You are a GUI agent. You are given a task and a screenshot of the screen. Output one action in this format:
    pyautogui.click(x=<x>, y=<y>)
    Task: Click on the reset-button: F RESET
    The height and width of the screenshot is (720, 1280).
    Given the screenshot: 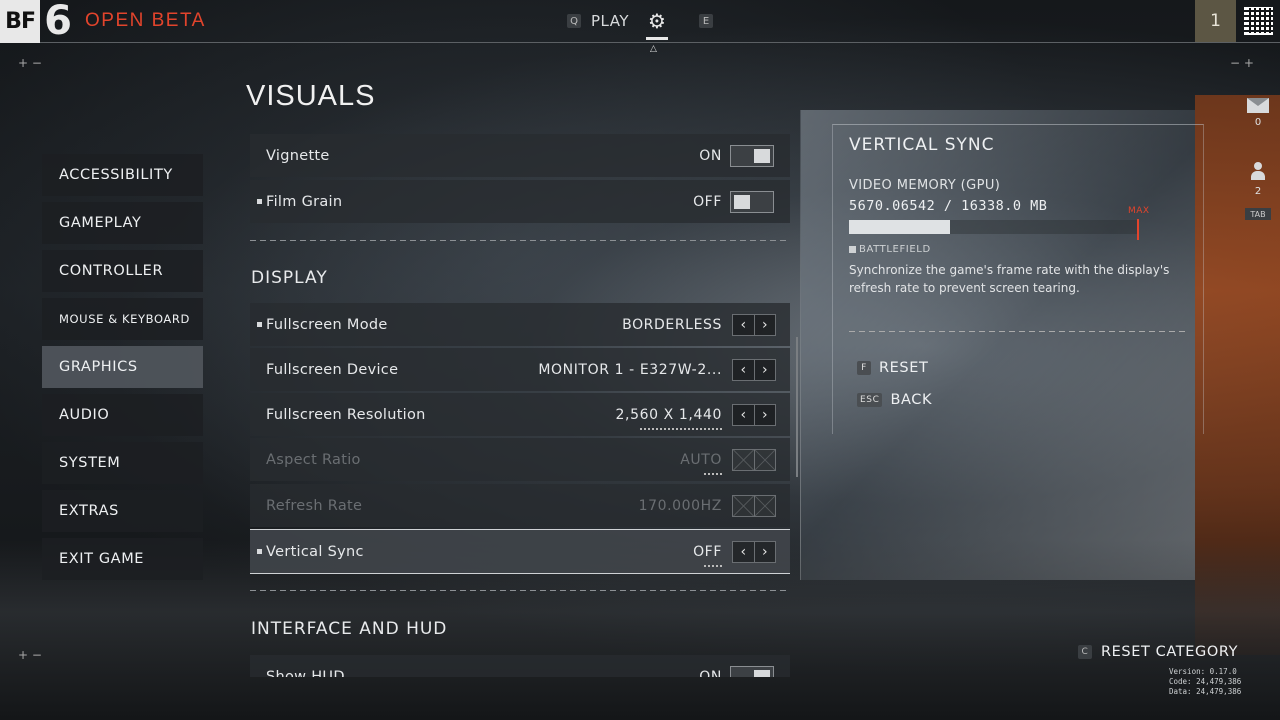 What is the action you would take?
    pyautogui.click(x=892, y=368)
    